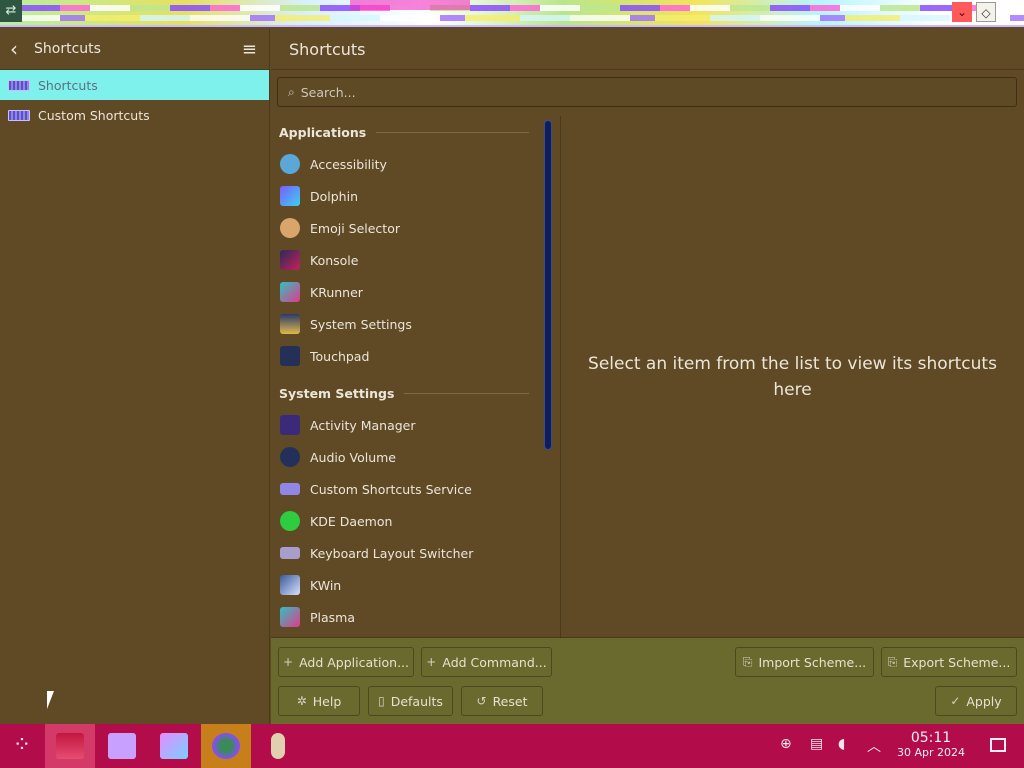  I want to click on list-item: Accessibility, so click(406, 164).